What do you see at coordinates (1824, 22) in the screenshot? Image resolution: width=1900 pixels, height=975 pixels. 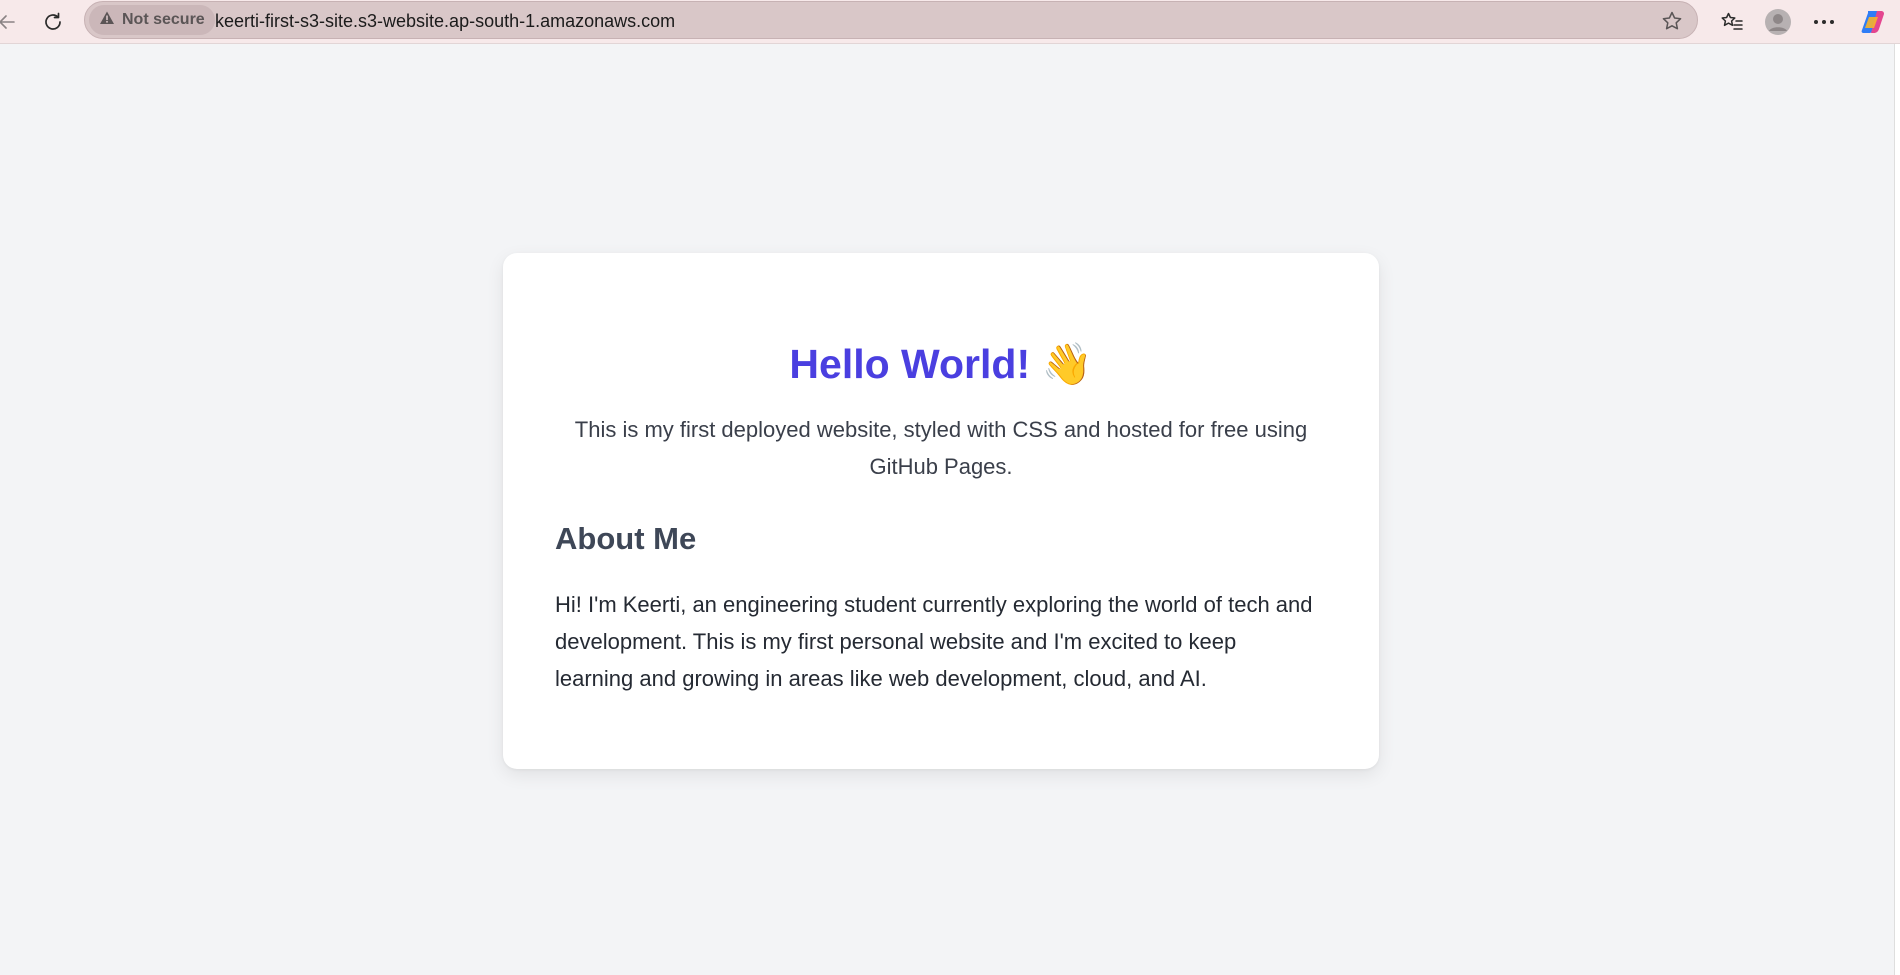 I see `more-icon` at bounding box center [1824, 22].